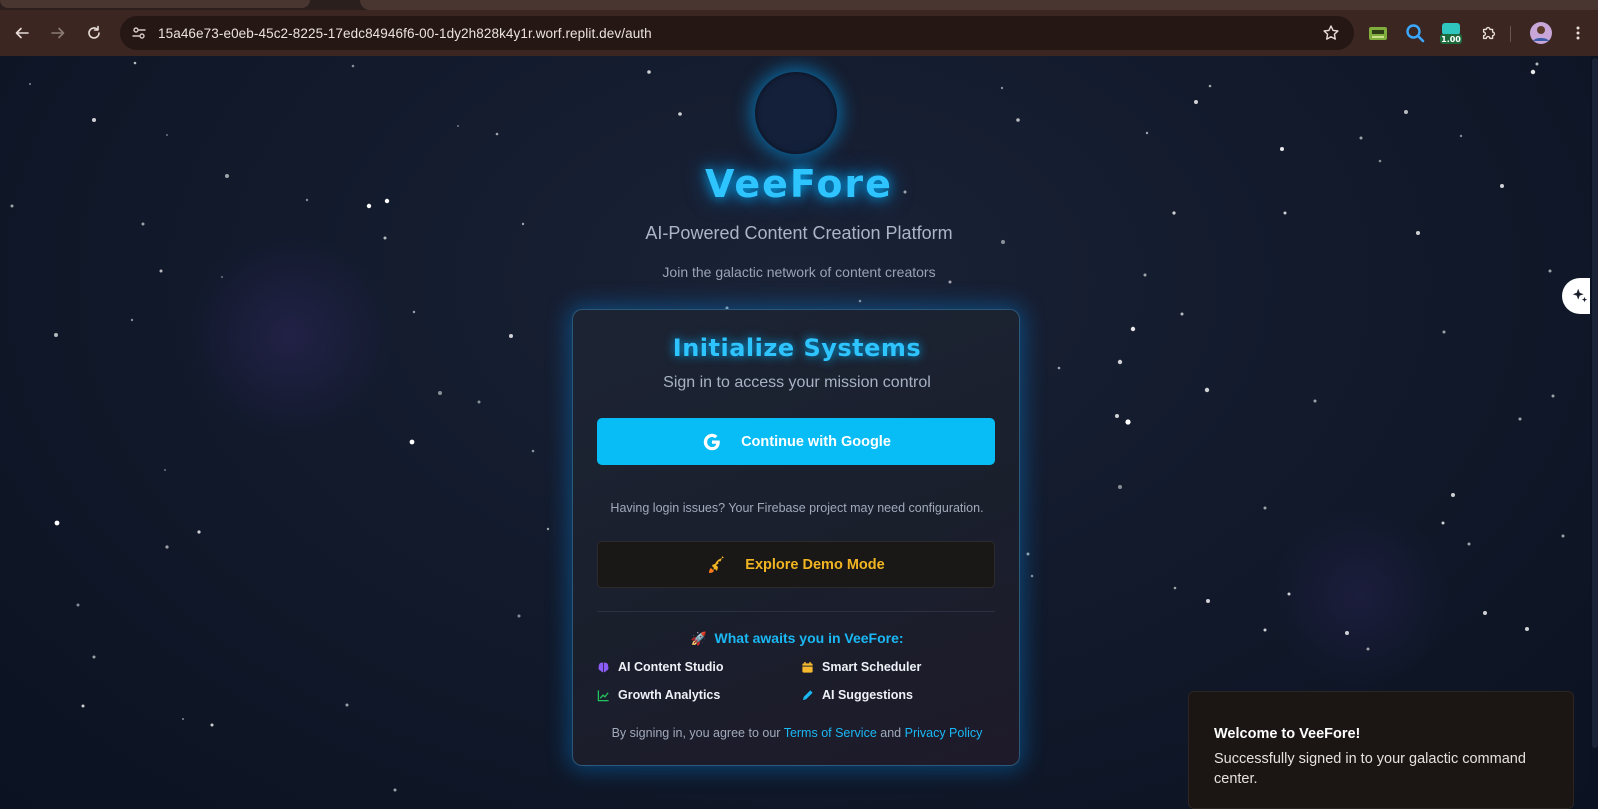 The height and width of the screenshot is (809, 1598). I want to click on calendar-icon, so click(807, 667).